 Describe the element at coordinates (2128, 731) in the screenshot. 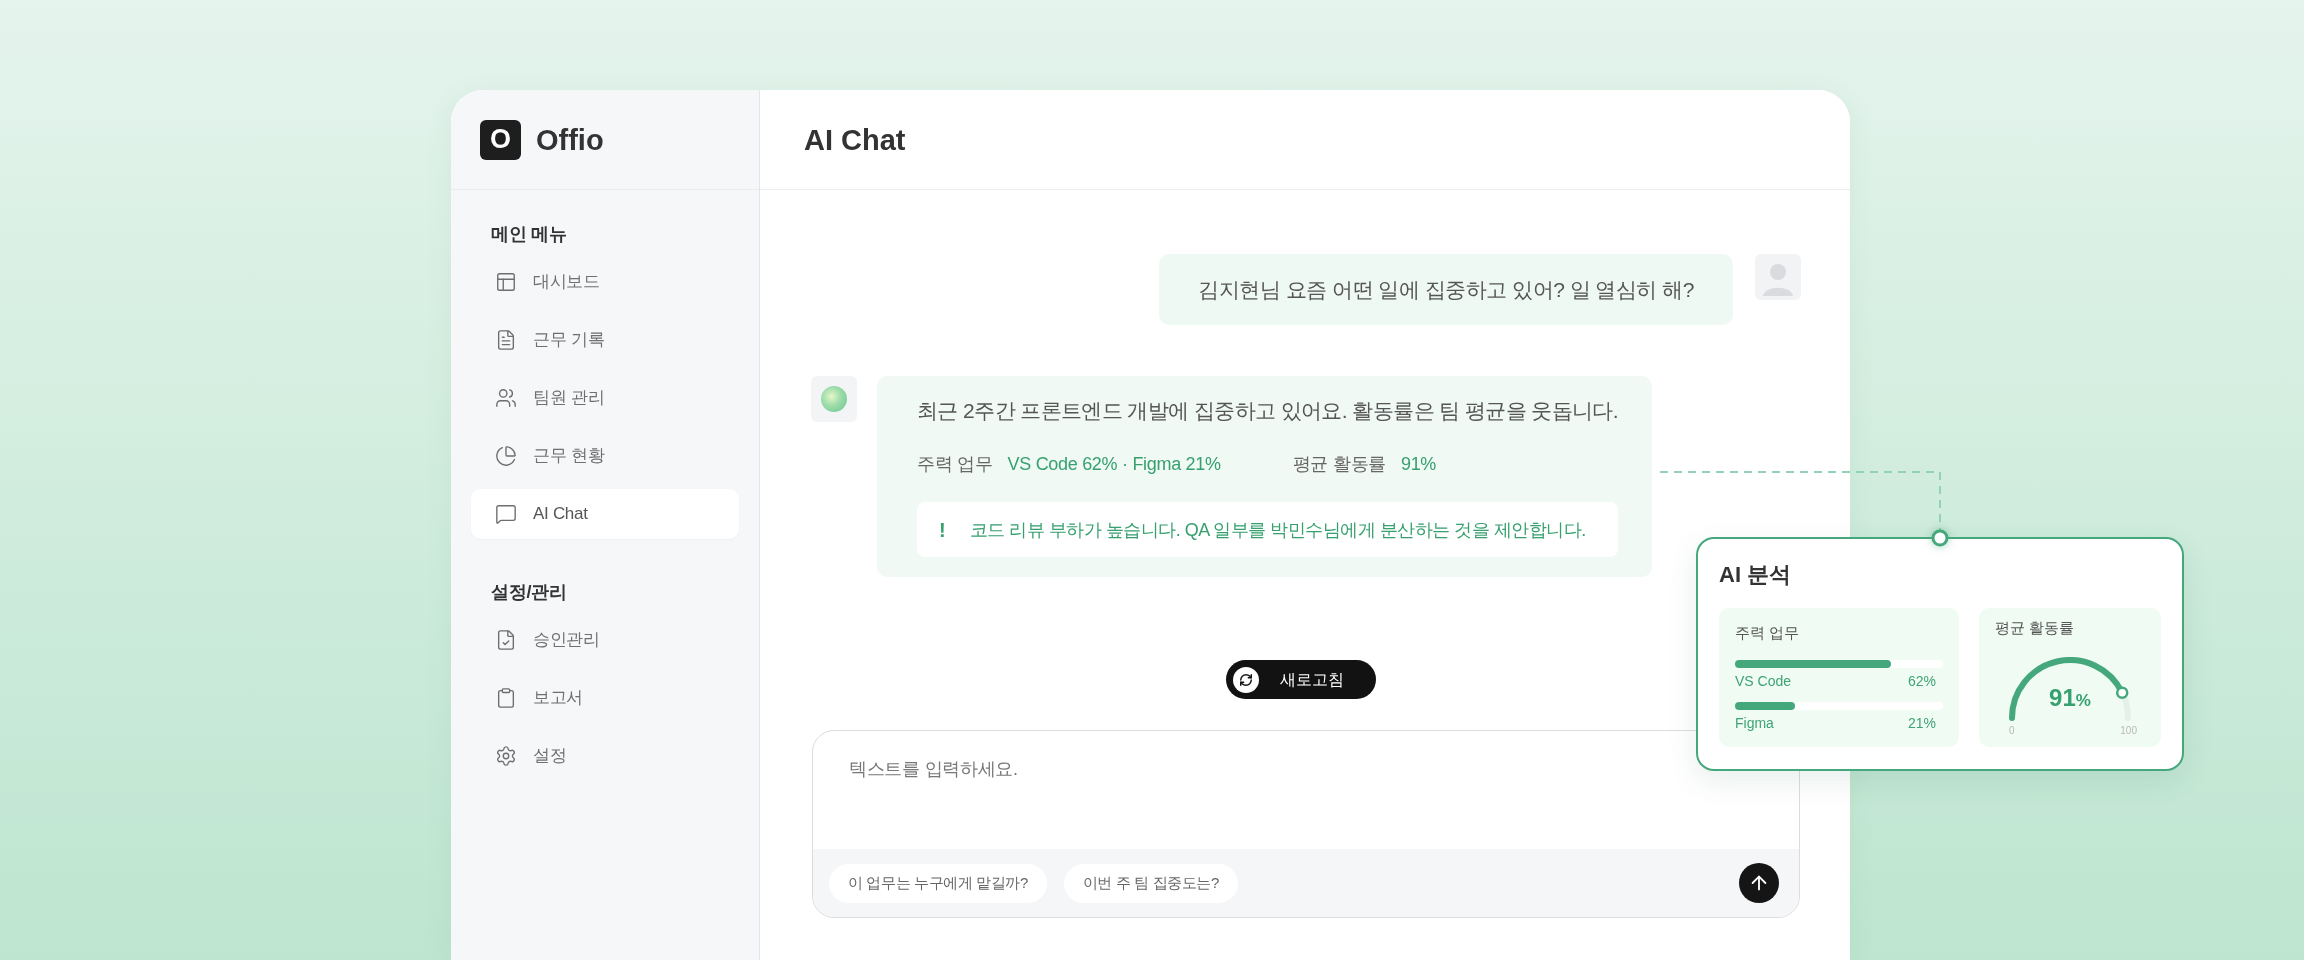

I see `gauge-max-label: 100` at that location.